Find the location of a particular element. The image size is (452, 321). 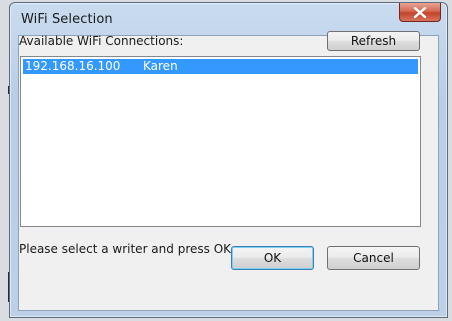

close-button is located at coordinates (420, 12).